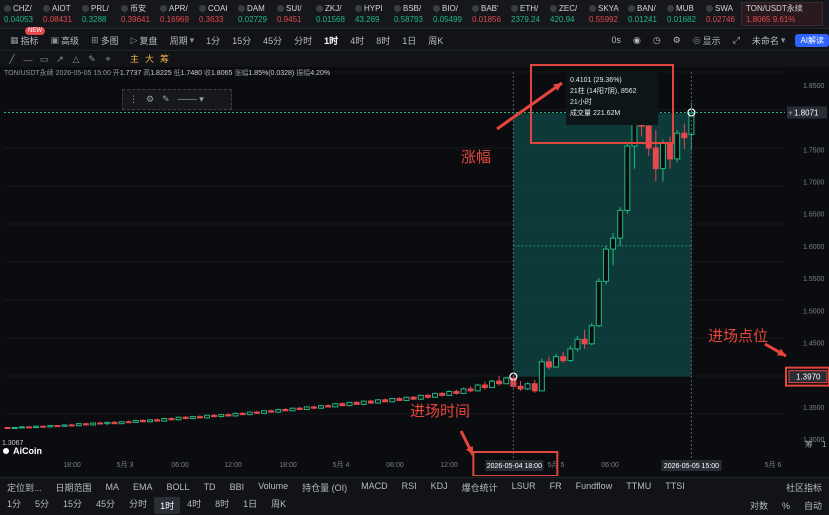  What do you see at coordinates (14, 505) in the screenshot?
I see `period-tab-bottom: 1分` at bounding box center [14, 505].